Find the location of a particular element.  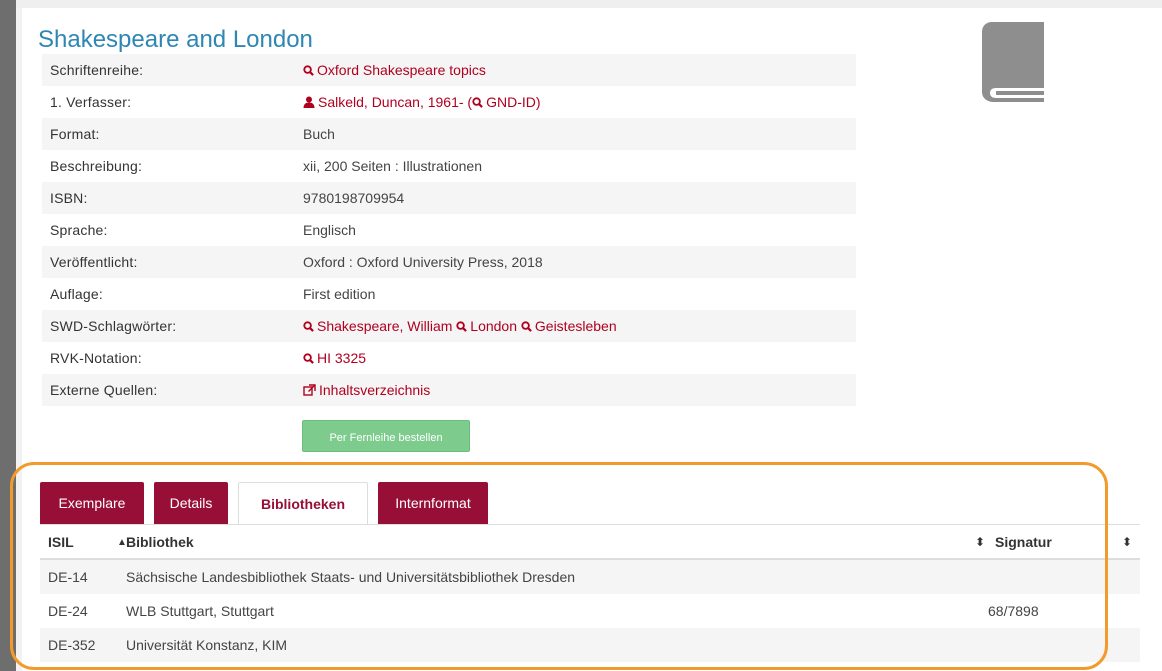

author-link: Salkeld, Duncan, 1961- ( is located at coordinates (387, 102).